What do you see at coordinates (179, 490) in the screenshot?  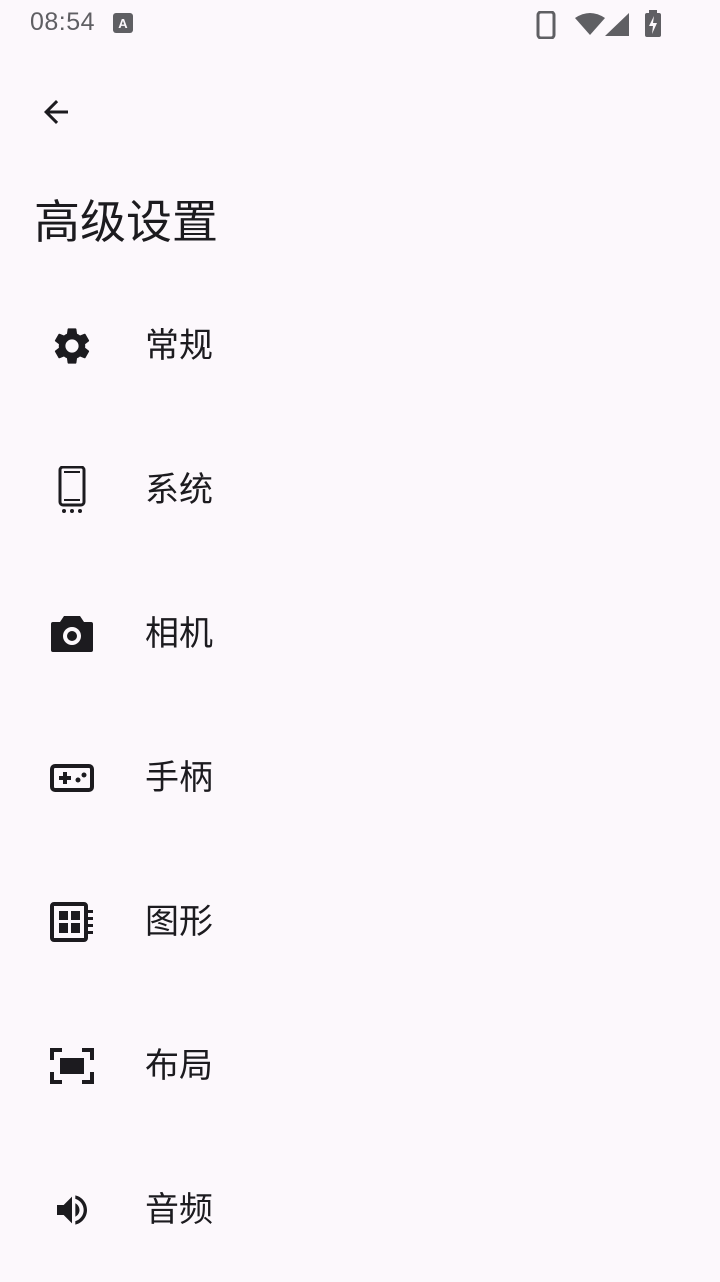 I see `menu-item-label: 系统` at bounding box center [179, 490].